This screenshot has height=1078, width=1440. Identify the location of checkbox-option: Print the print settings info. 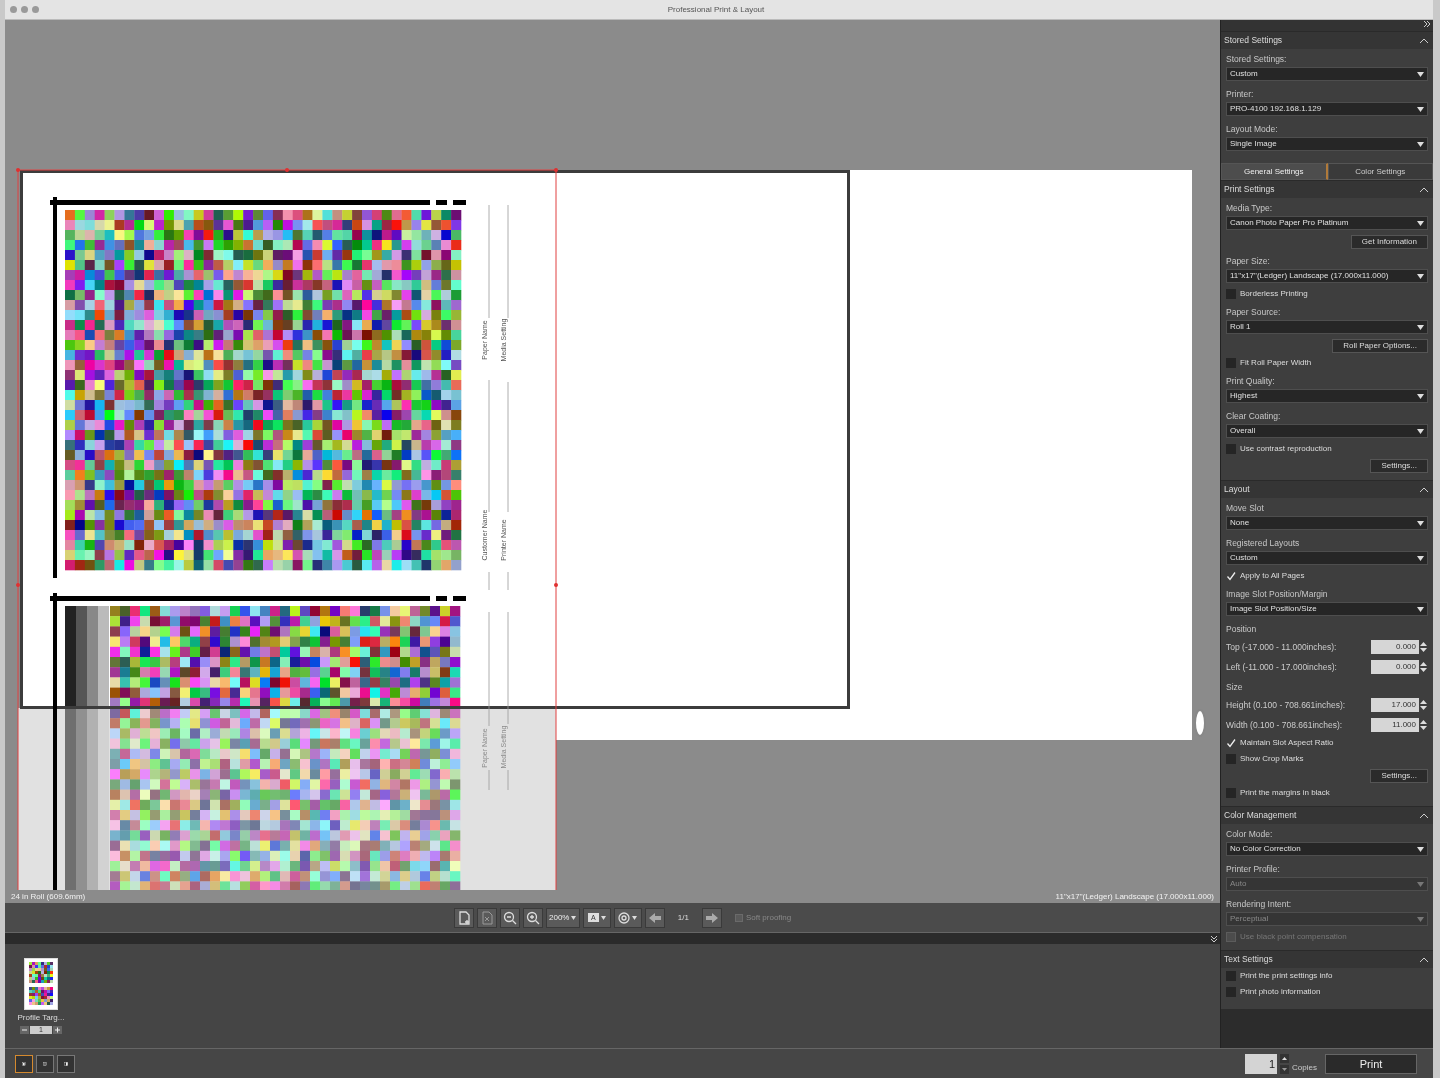
(1327, 976).